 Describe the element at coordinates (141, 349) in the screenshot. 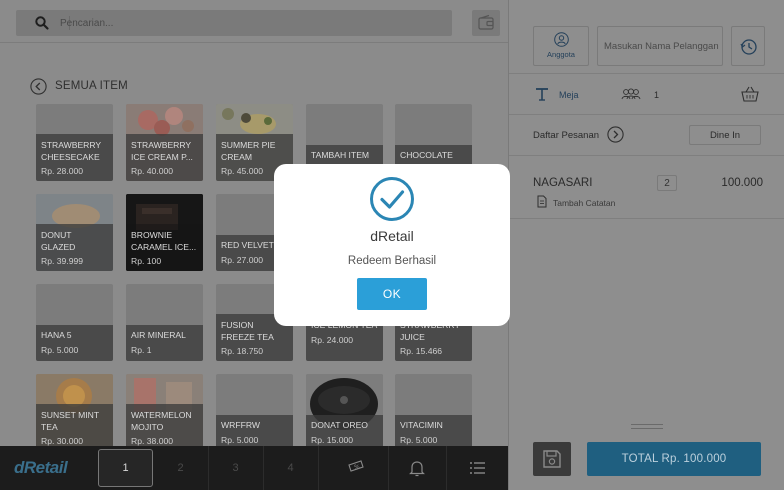

I see `product-price: Rp. 1` at that location.